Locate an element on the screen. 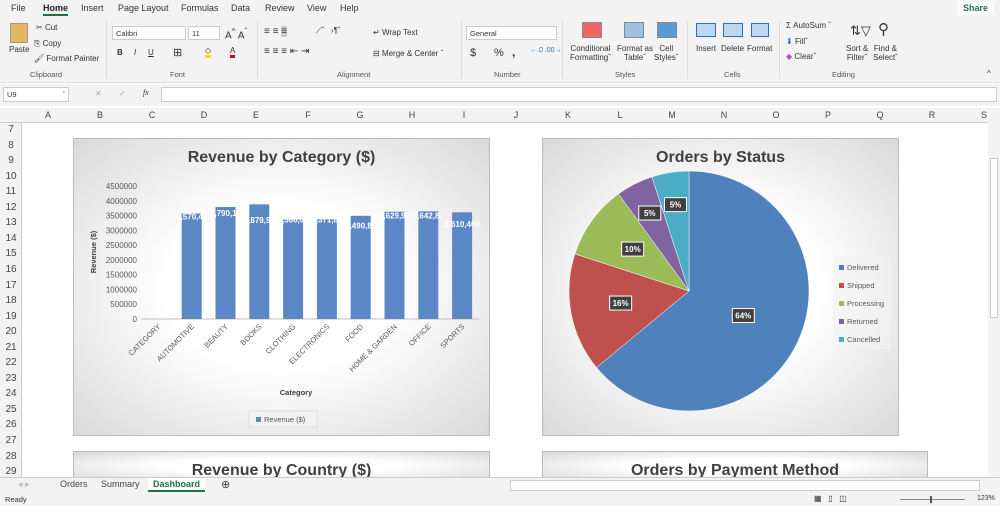 This screenshot has height=506, width=1000. underline-button: U is located at coordinates (151, 52).